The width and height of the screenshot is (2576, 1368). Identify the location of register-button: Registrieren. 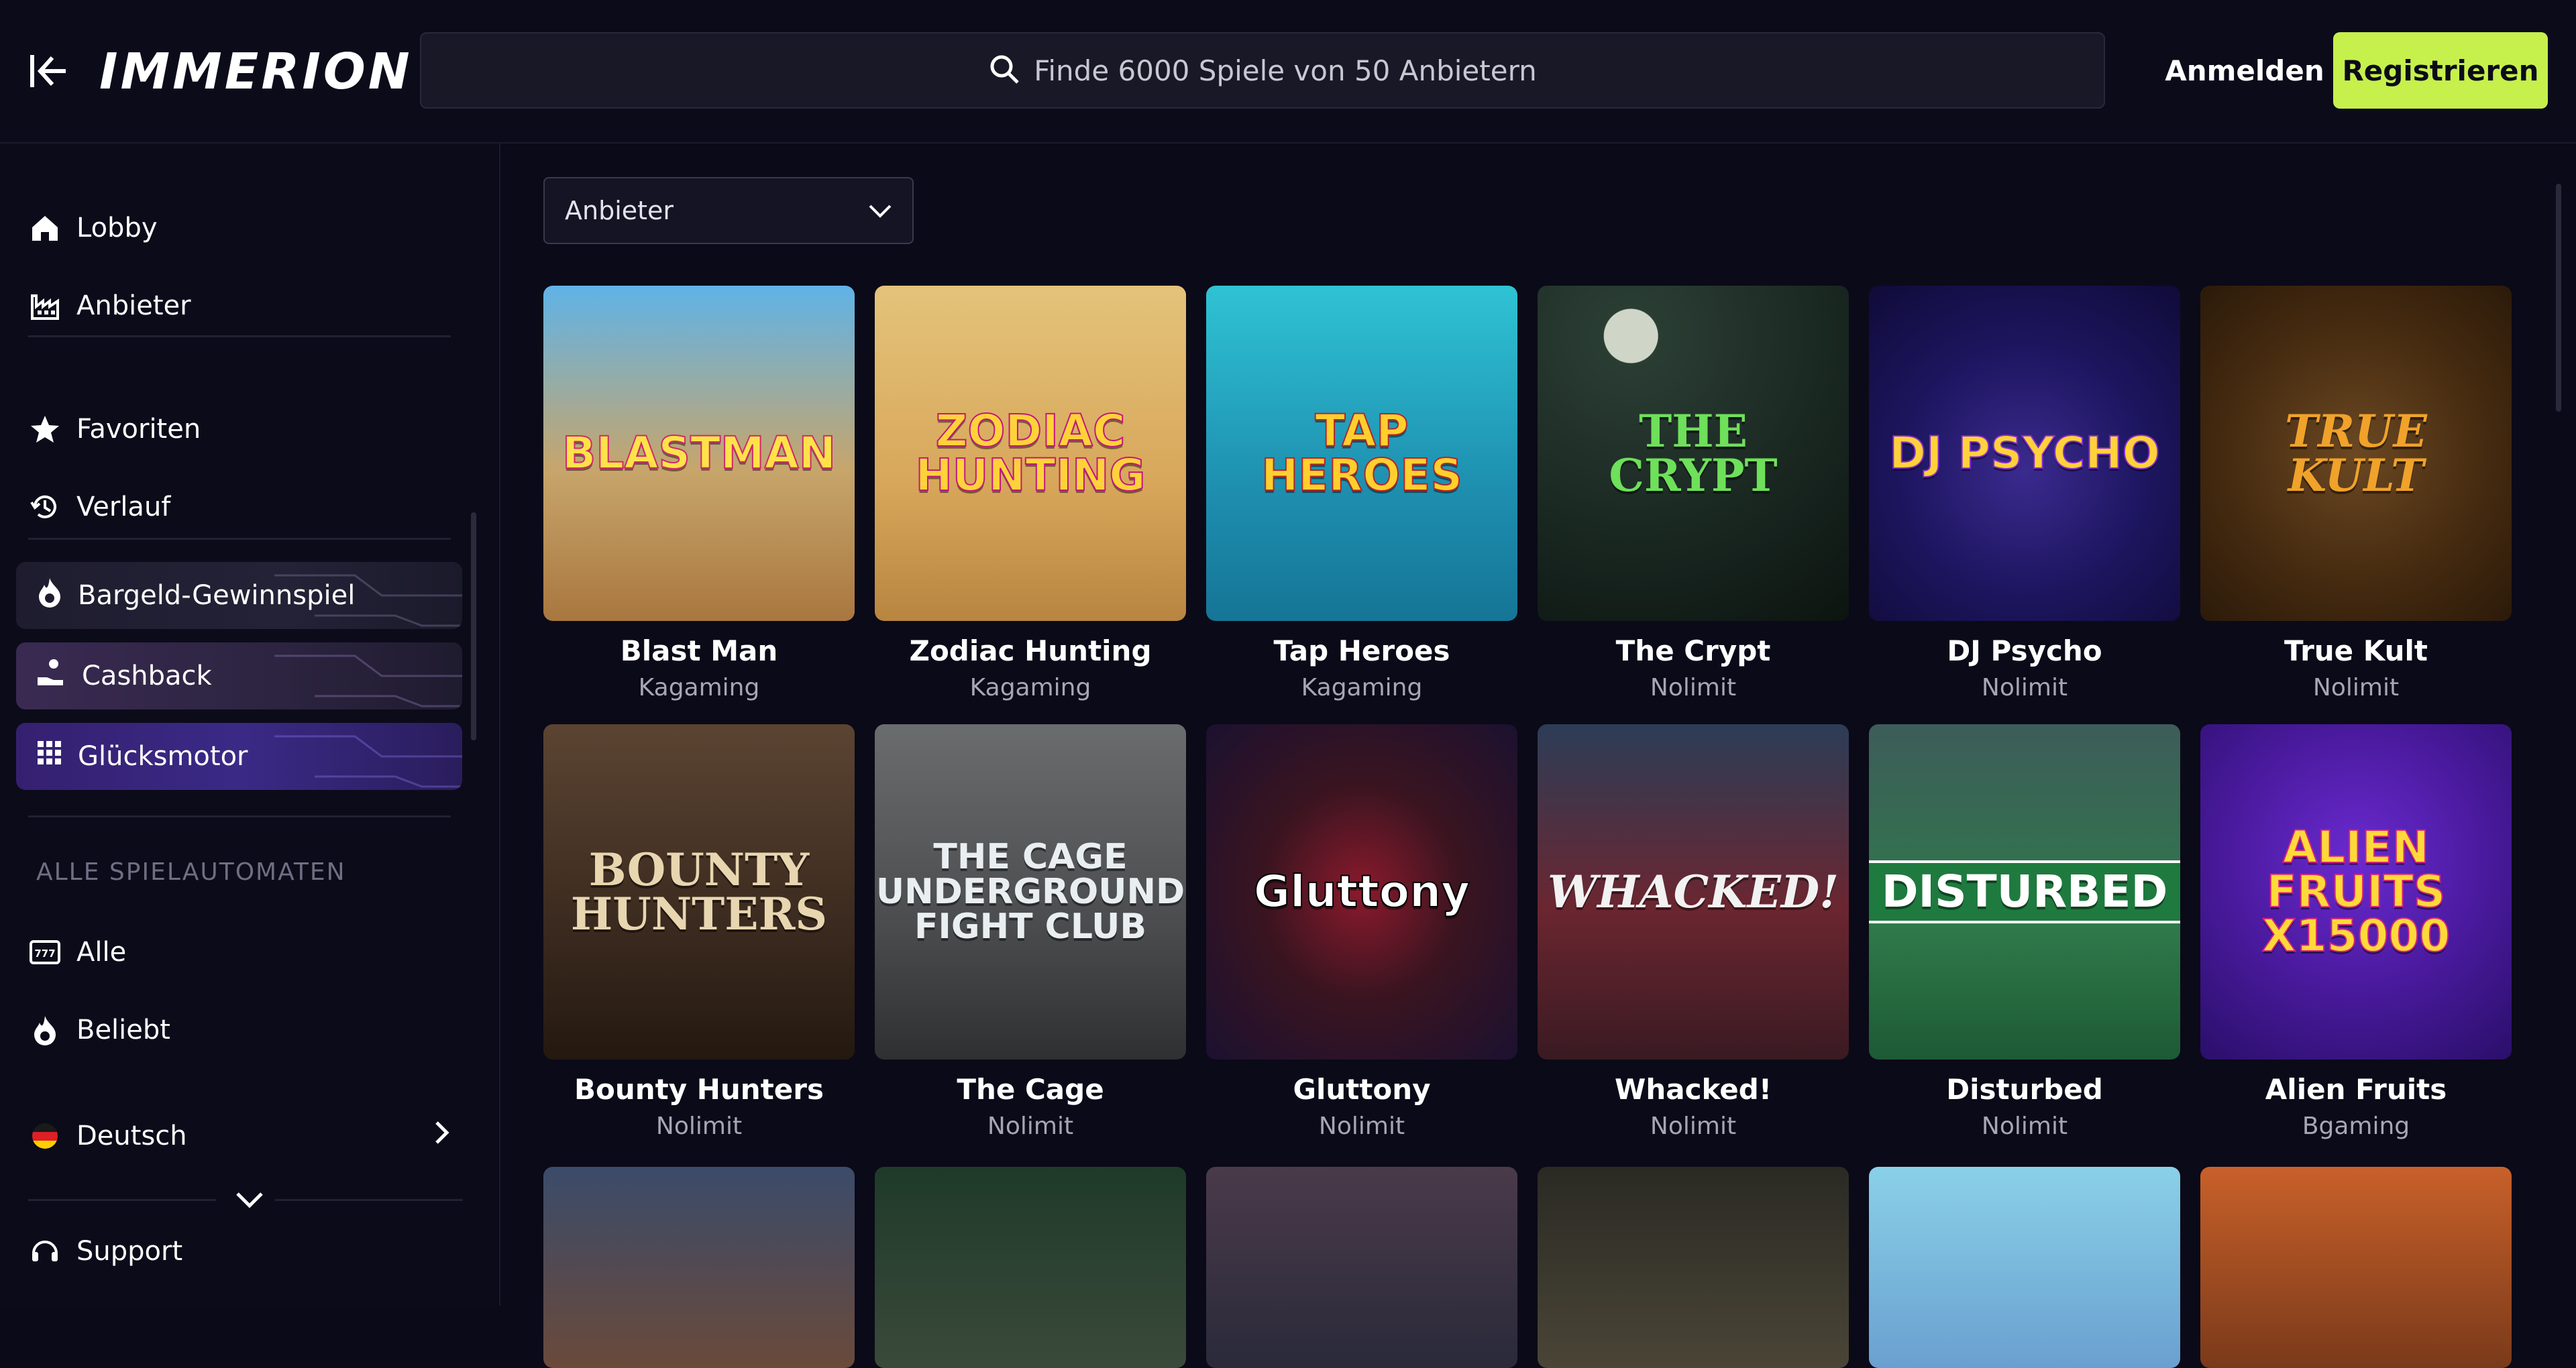
(2440, 70).